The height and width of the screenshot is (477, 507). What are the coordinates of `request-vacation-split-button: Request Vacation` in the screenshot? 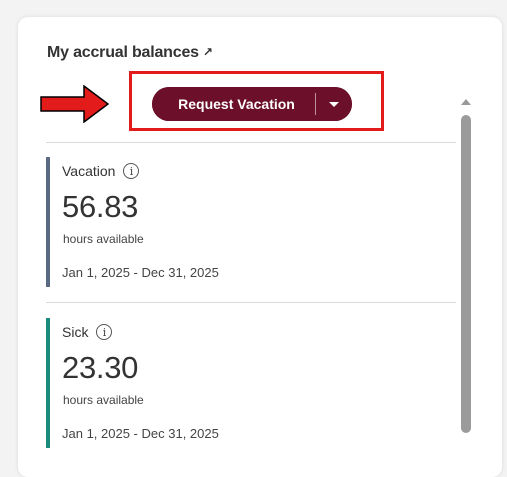 It's located at (252, 104).